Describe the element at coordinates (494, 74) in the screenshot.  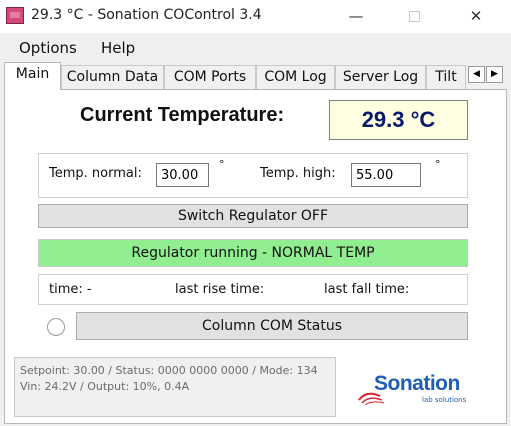
I see `tab-scroll-right-icon: ▶` at that location.